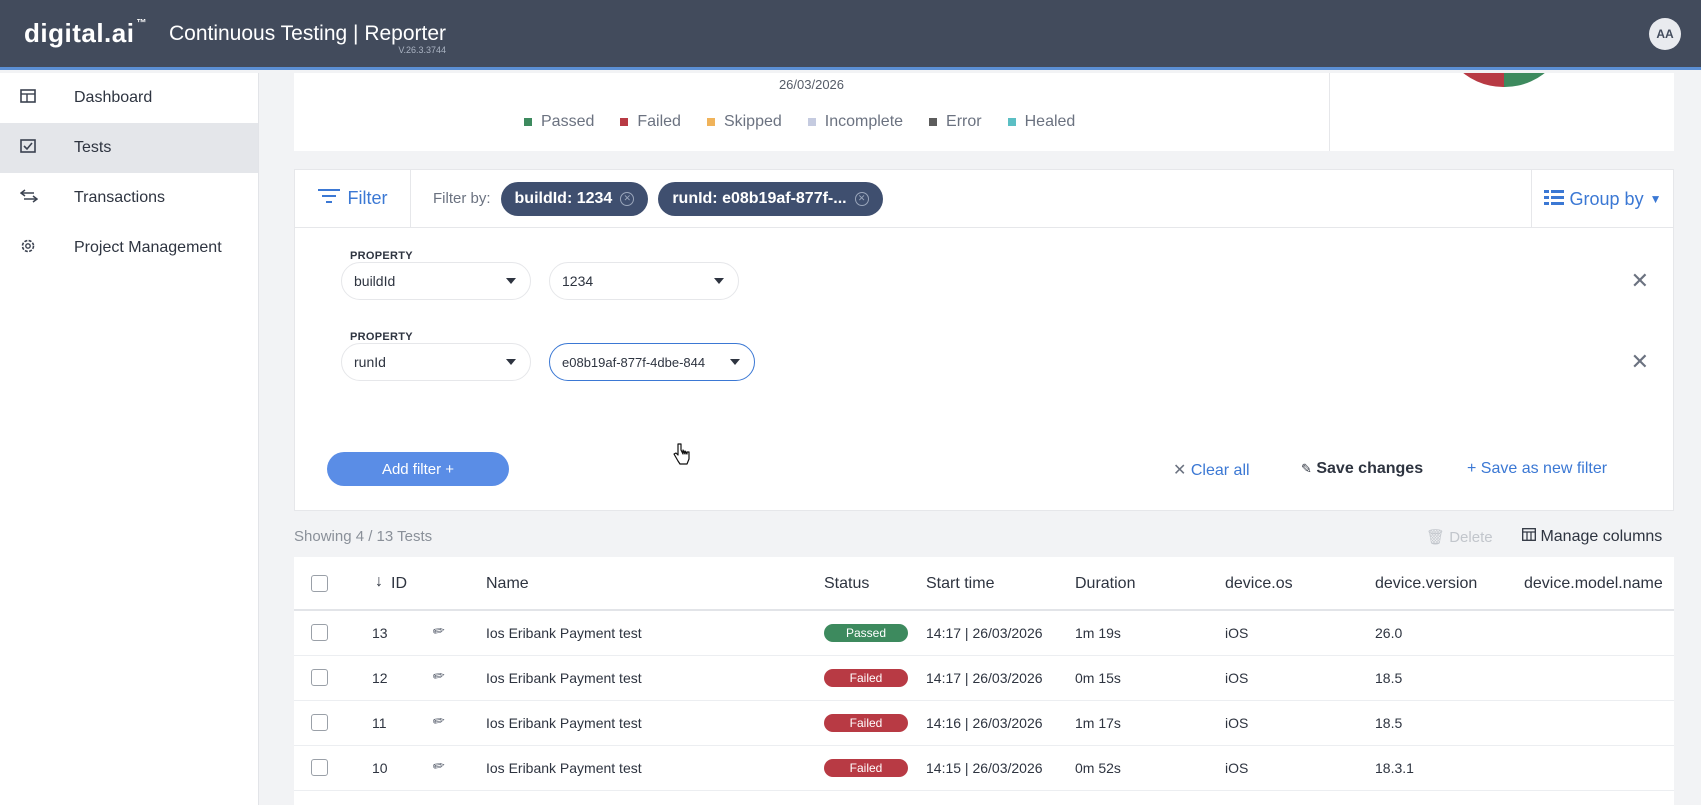  Describe the element at coordinates (379, 723) in the screenshot. I see `cell-id: 11` at that location.